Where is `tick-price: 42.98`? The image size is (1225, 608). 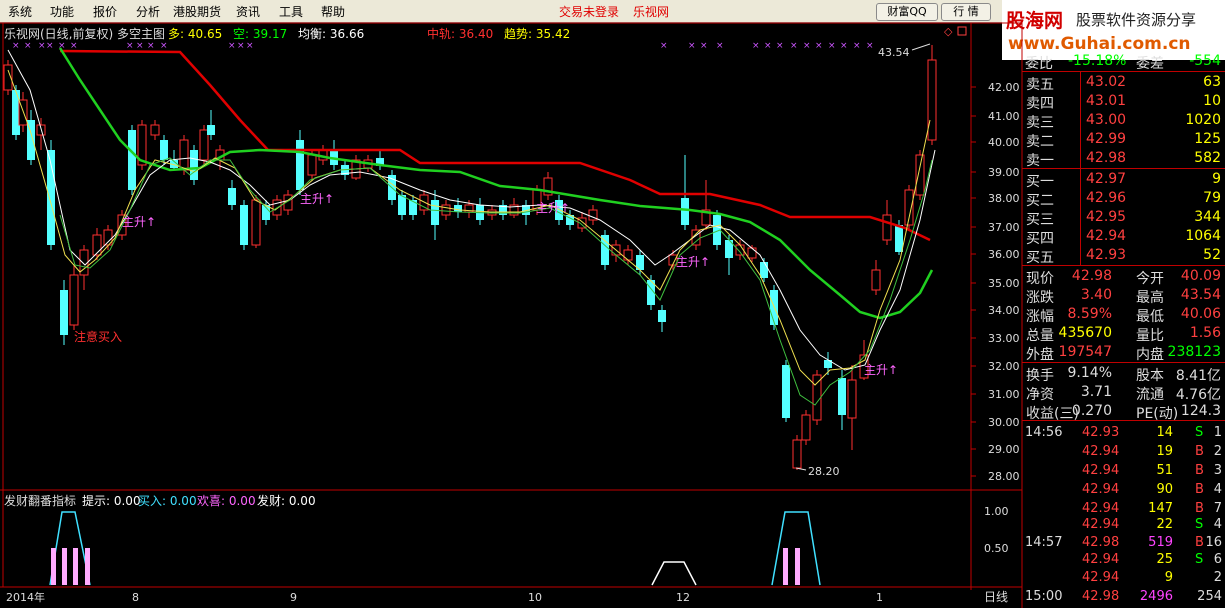
tick-price: 42.98 is located at coordinates (1101, 542).